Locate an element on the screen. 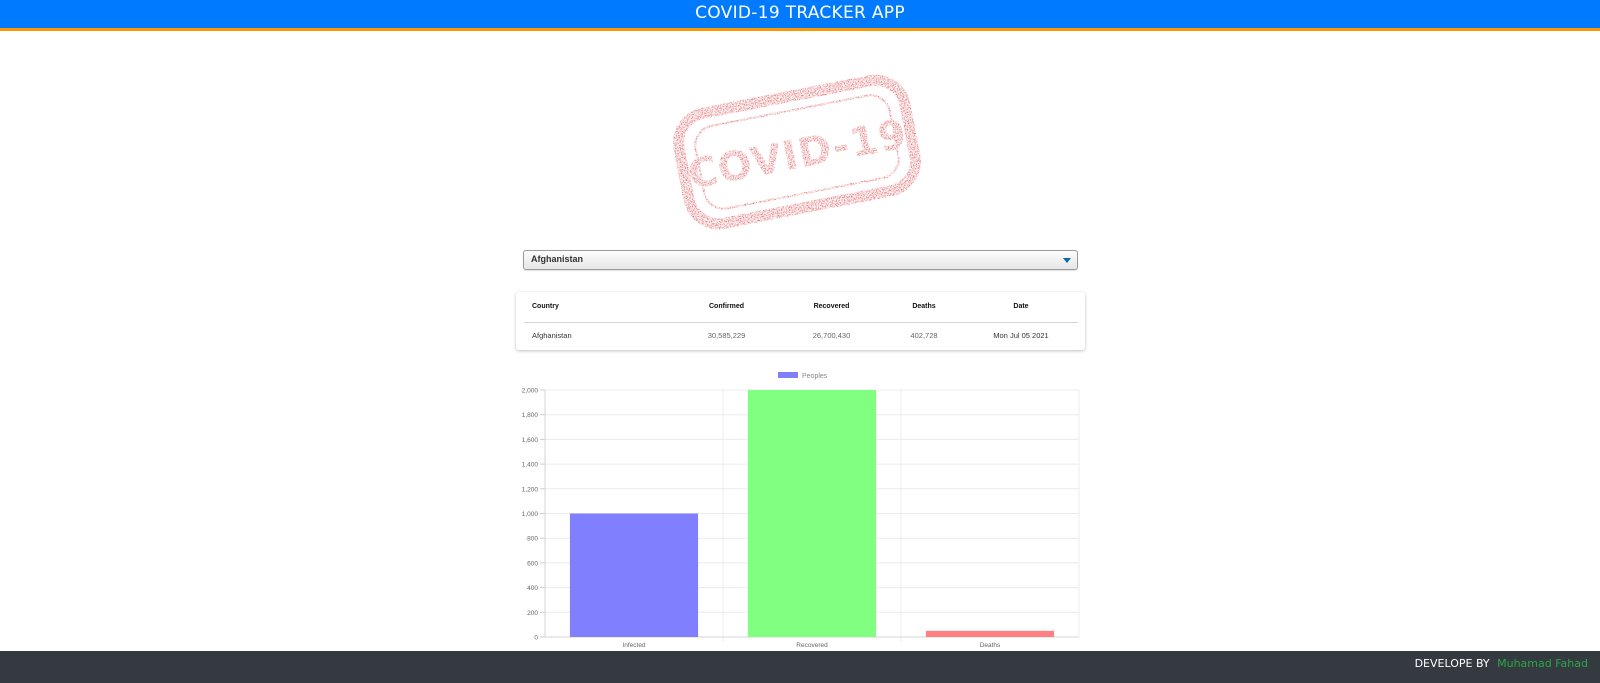 The height and width of the screenshot is (683, 1600). footer-author-link: Muhamad Fahad is located at coordinates (1542, 663).